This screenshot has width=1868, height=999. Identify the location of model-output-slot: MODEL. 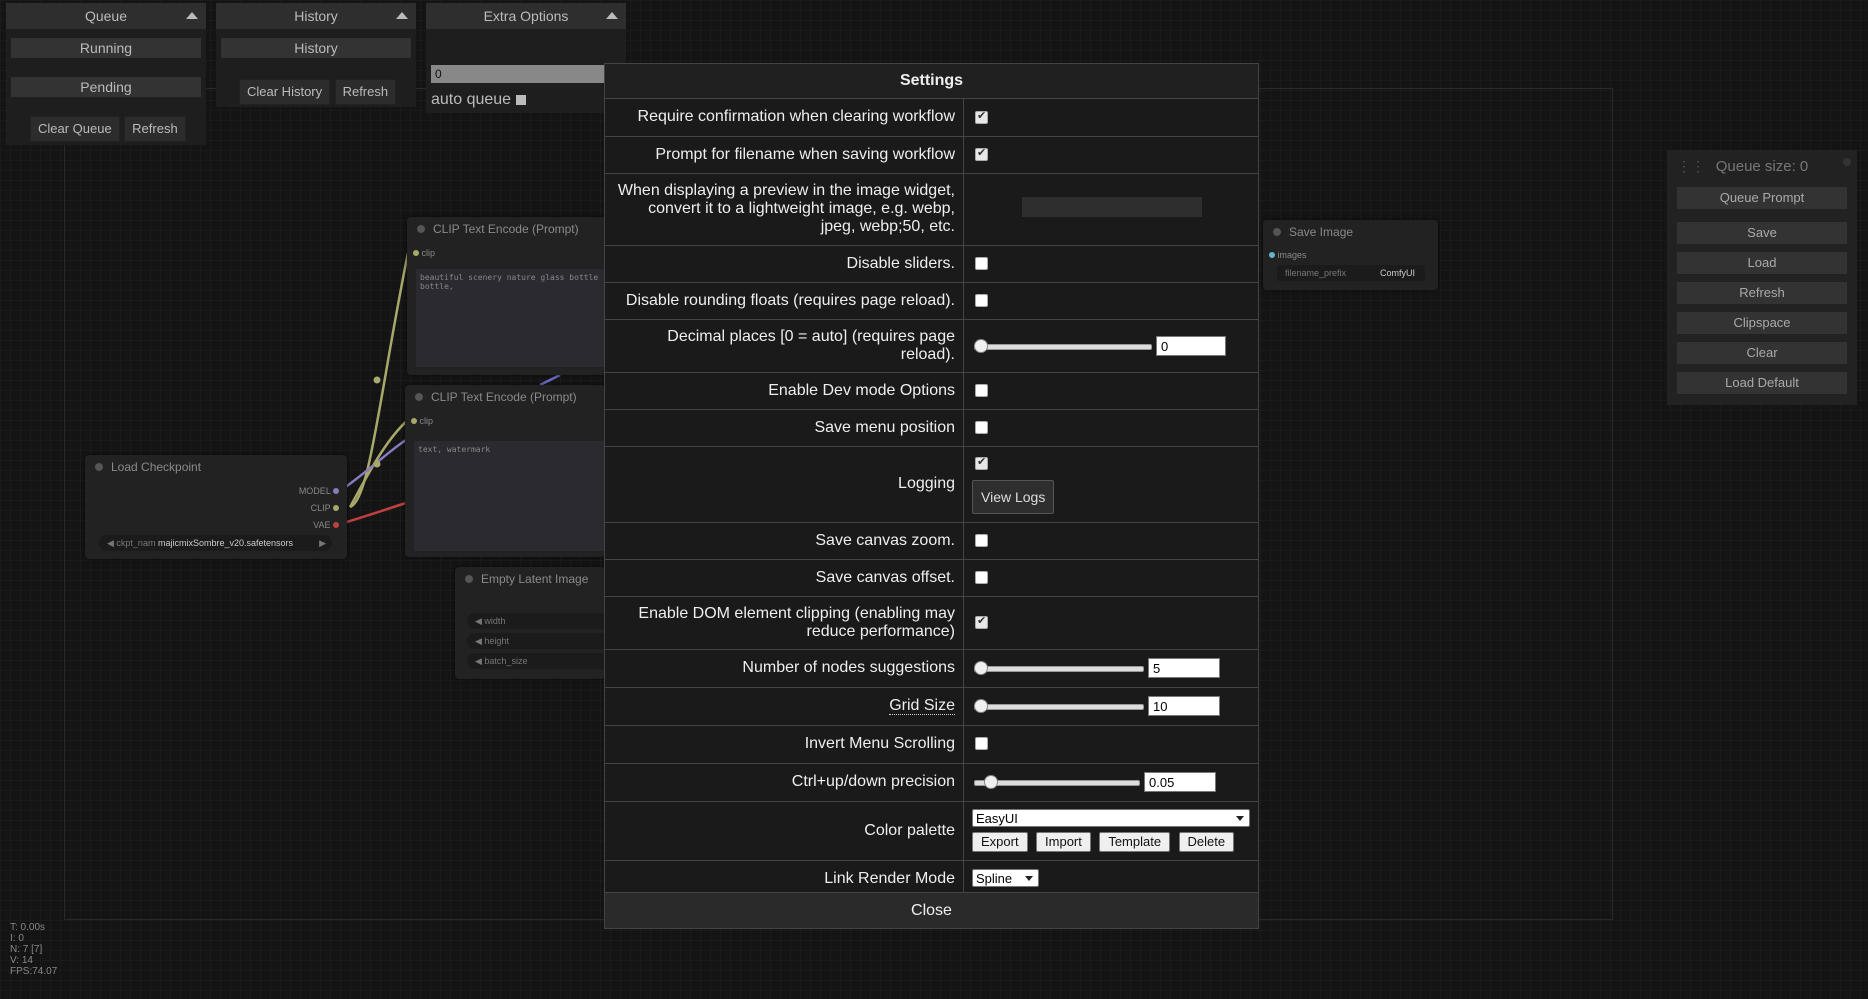
(315, 491).